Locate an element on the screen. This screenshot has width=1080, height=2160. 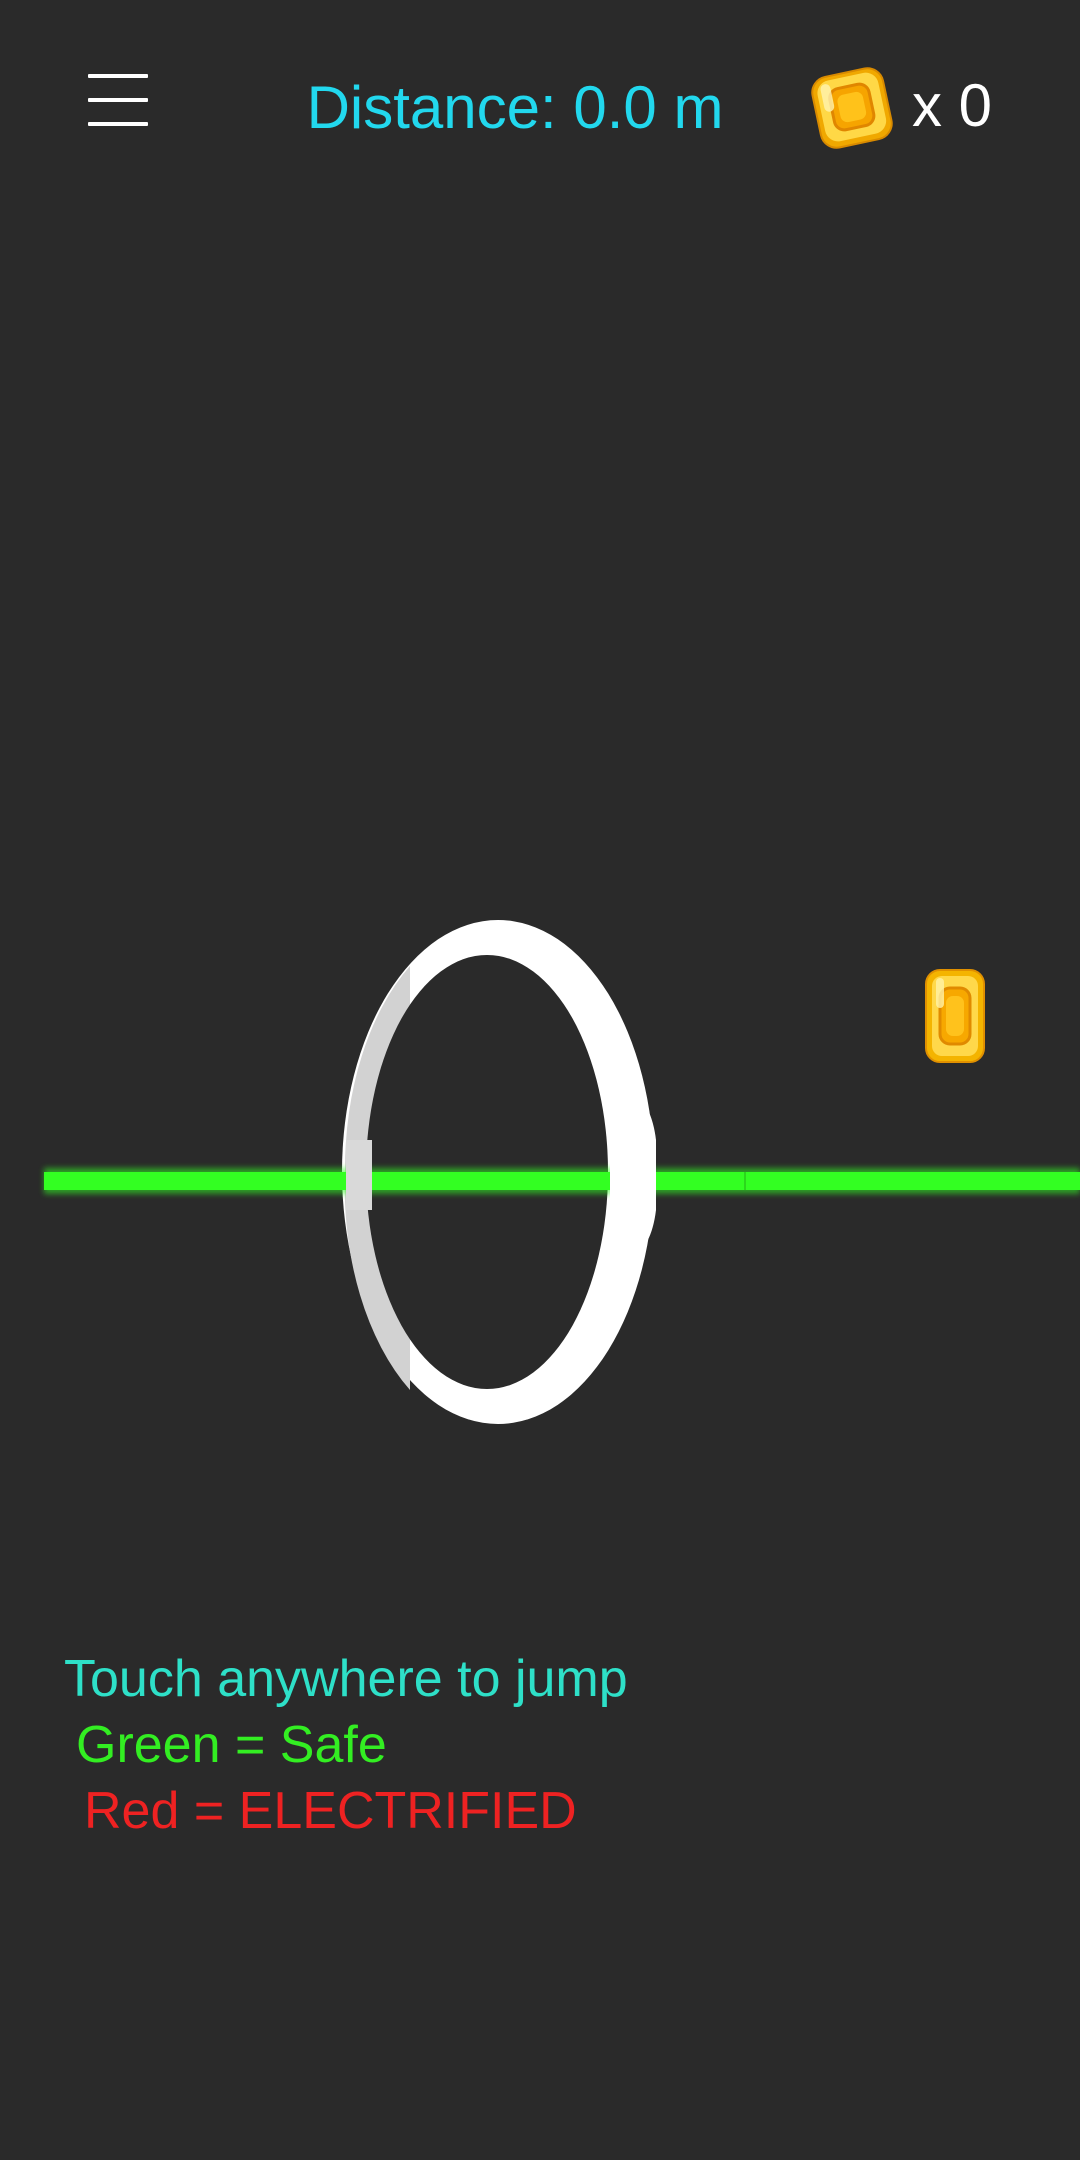
hamburger-menu-icon is located at coordinates (118, 76).